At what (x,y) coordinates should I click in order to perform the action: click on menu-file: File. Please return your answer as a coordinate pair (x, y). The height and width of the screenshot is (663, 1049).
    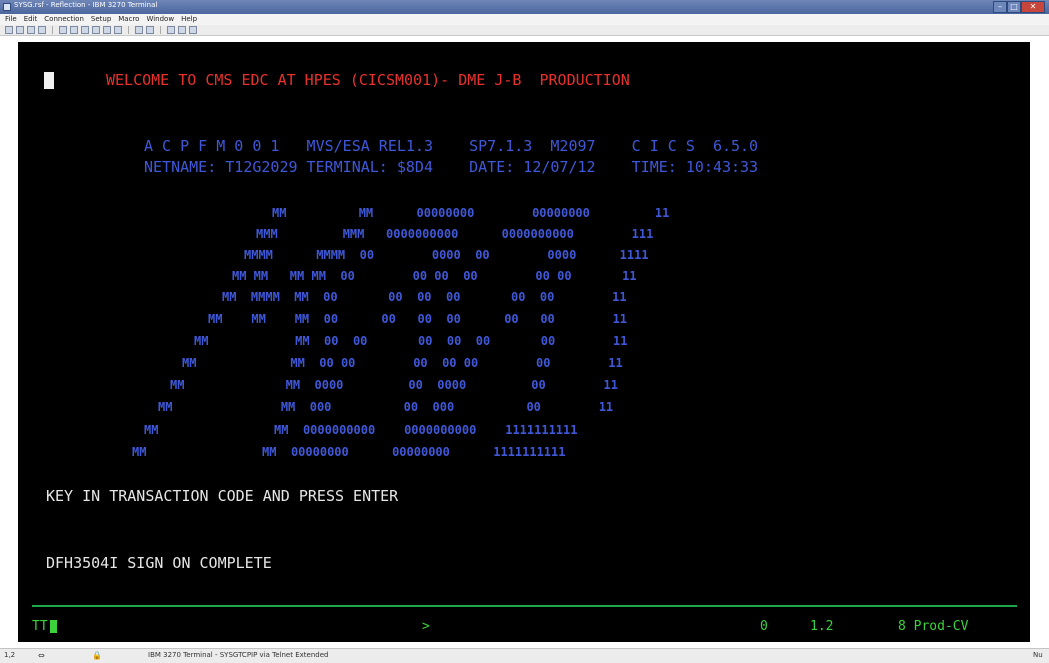
    Looking at the image, I should click on (11, 19).